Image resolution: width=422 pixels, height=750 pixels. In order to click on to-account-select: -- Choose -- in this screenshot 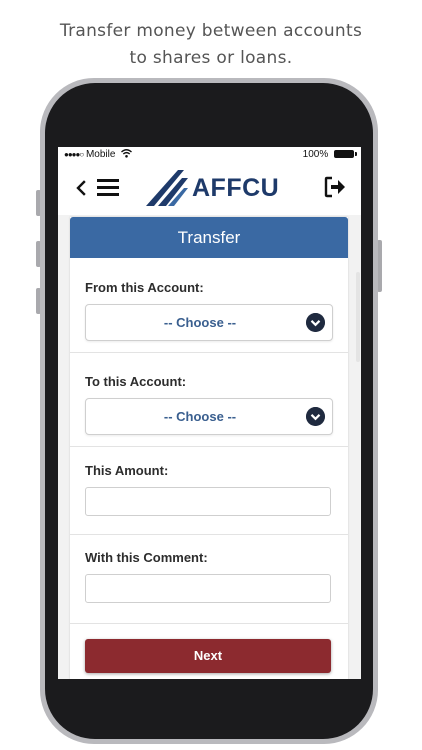, I will do `click(209, 416)`.